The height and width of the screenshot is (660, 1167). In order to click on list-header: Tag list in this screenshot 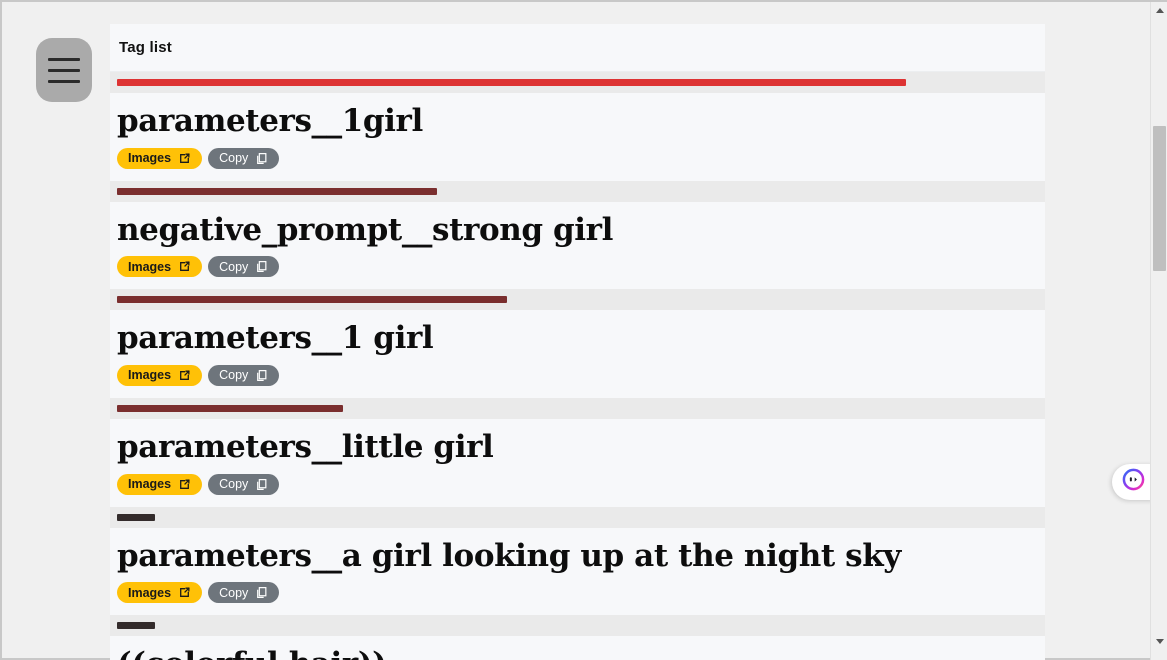, I will do `click(577, 48)`.